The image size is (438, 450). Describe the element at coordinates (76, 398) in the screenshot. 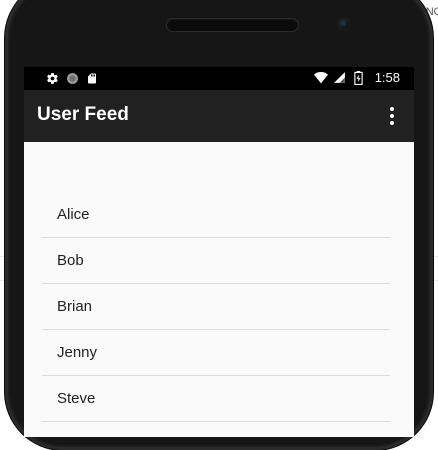

I see `user-name: Steve` at that location.